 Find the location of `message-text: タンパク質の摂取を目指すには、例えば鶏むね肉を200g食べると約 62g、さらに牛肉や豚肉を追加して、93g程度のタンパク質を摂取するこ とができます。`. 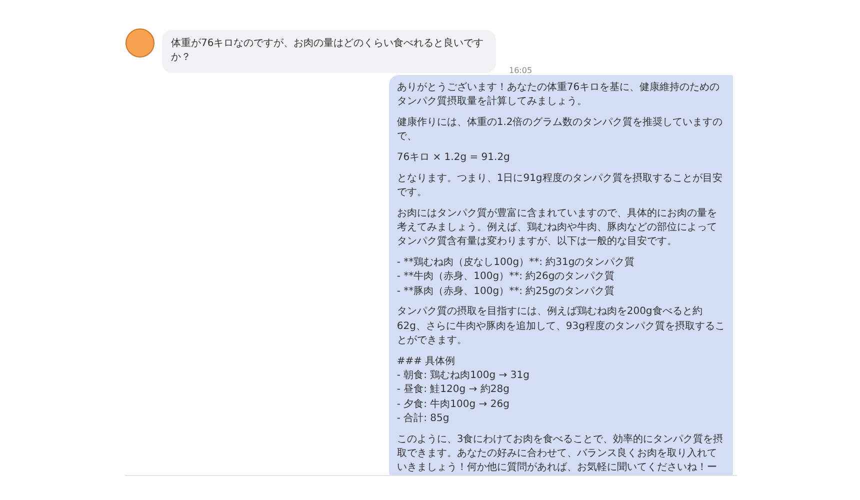

message-text: タンパク質の摂取を目指すには、例えば鶏むね肉を200g食べると約 62g、さらに牛肉や豚肉を追加して、93g程度のタンパク質を摂取するこ とができます。 is located at coordinates (560, 326).